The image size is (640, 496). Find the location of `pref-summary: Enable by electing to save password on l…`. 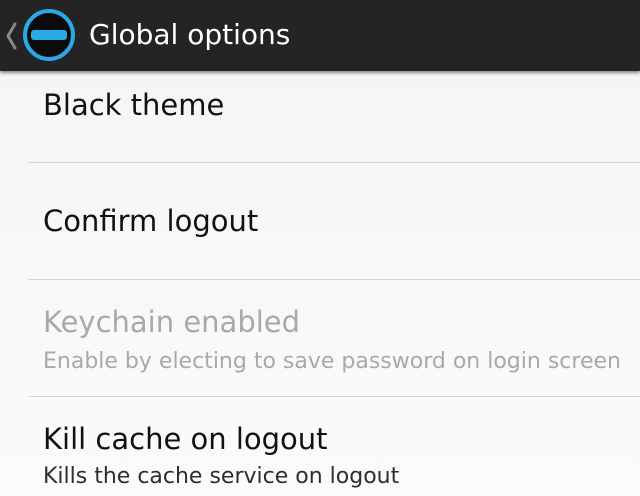

pref-summary: Enable by electing to save password on l… is located at coordinates (332, 361).